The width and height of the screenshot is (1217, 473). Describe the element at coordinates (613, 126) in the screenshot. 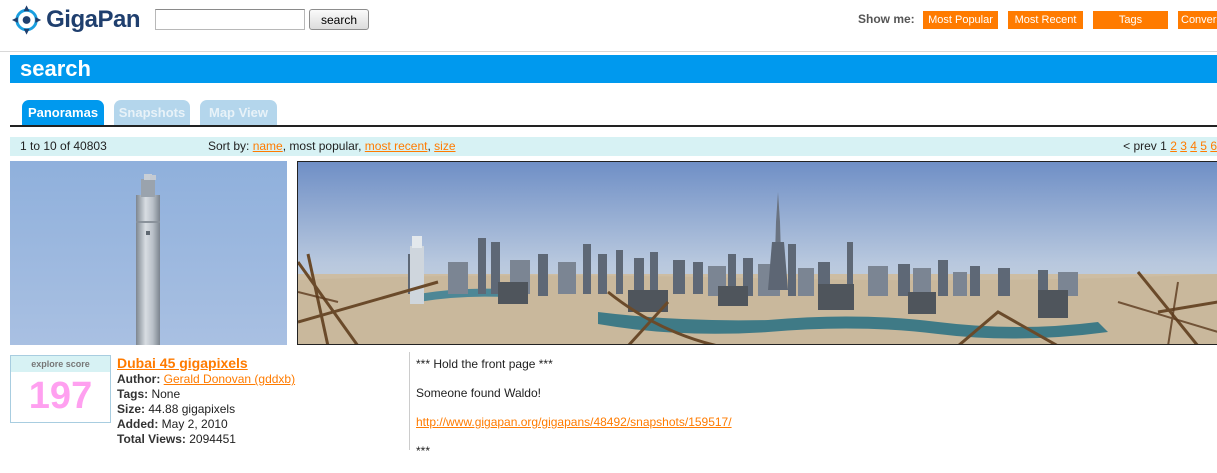

I see `tabs-underline` at that location.